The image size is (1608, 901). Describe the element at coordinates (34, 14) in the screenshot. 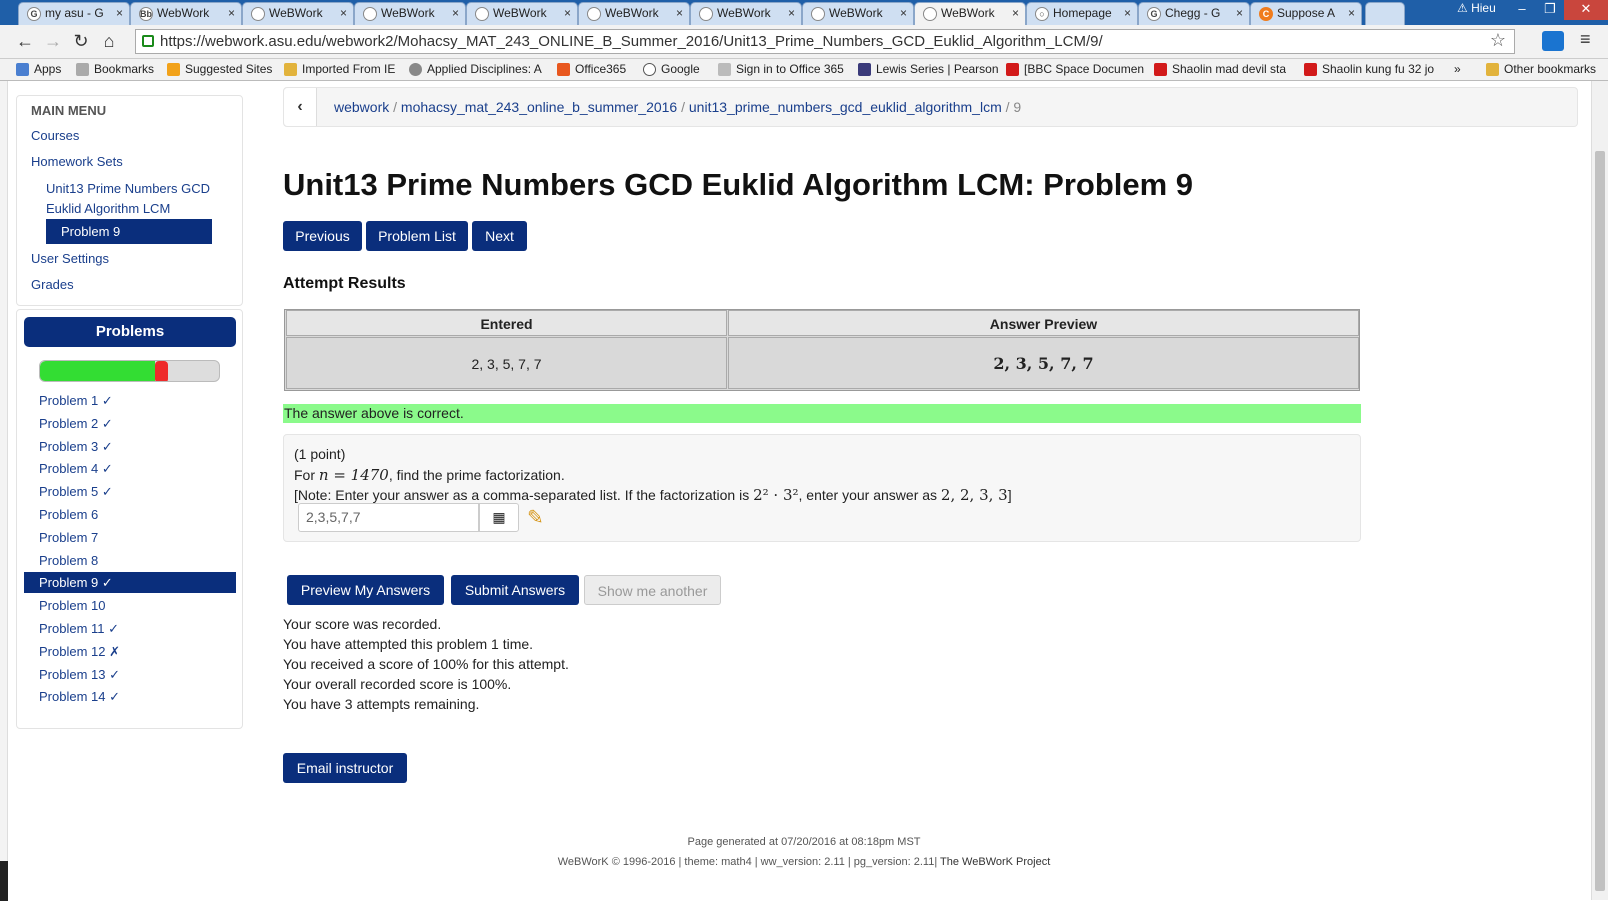

I see `google-icon: G` at that location.